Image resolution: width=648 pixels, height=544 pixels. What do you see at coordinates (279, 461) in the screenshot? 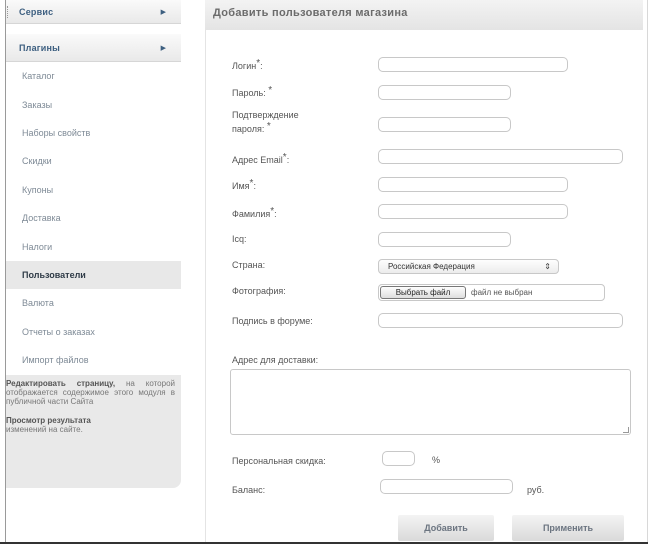
I see `discount-label: Персональная скидка:` at bounding box center [279, 461].